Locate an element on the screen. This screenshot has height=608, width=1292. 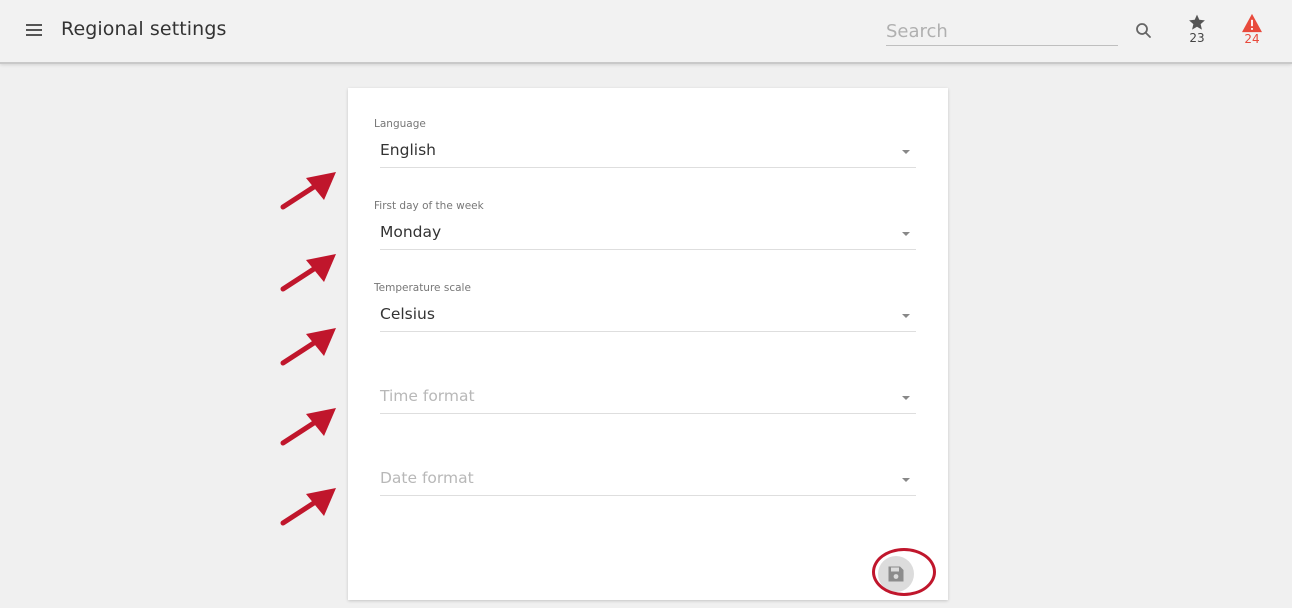
first-day-of-week-field: First day of the week Monday is located at coordinates (645, 225).